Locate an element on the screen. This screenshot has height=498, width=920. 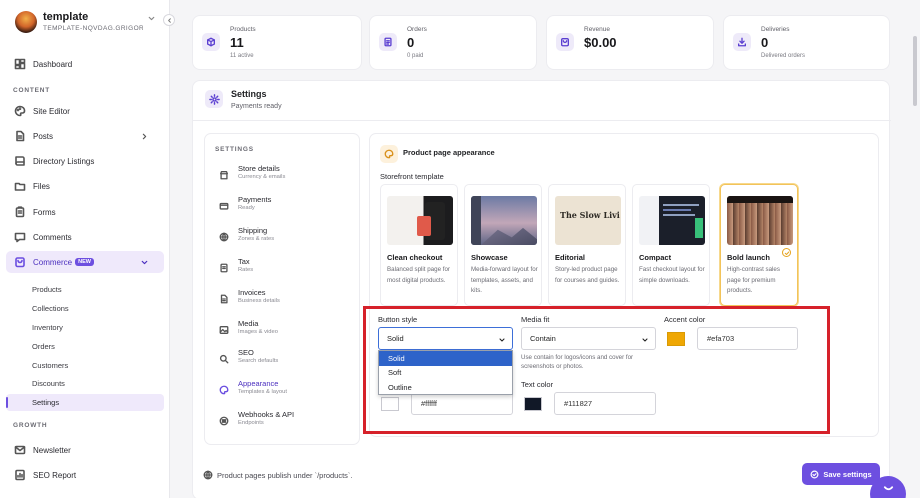
workspace-switcher-chevron-icon is located at coordinates (151, 18).